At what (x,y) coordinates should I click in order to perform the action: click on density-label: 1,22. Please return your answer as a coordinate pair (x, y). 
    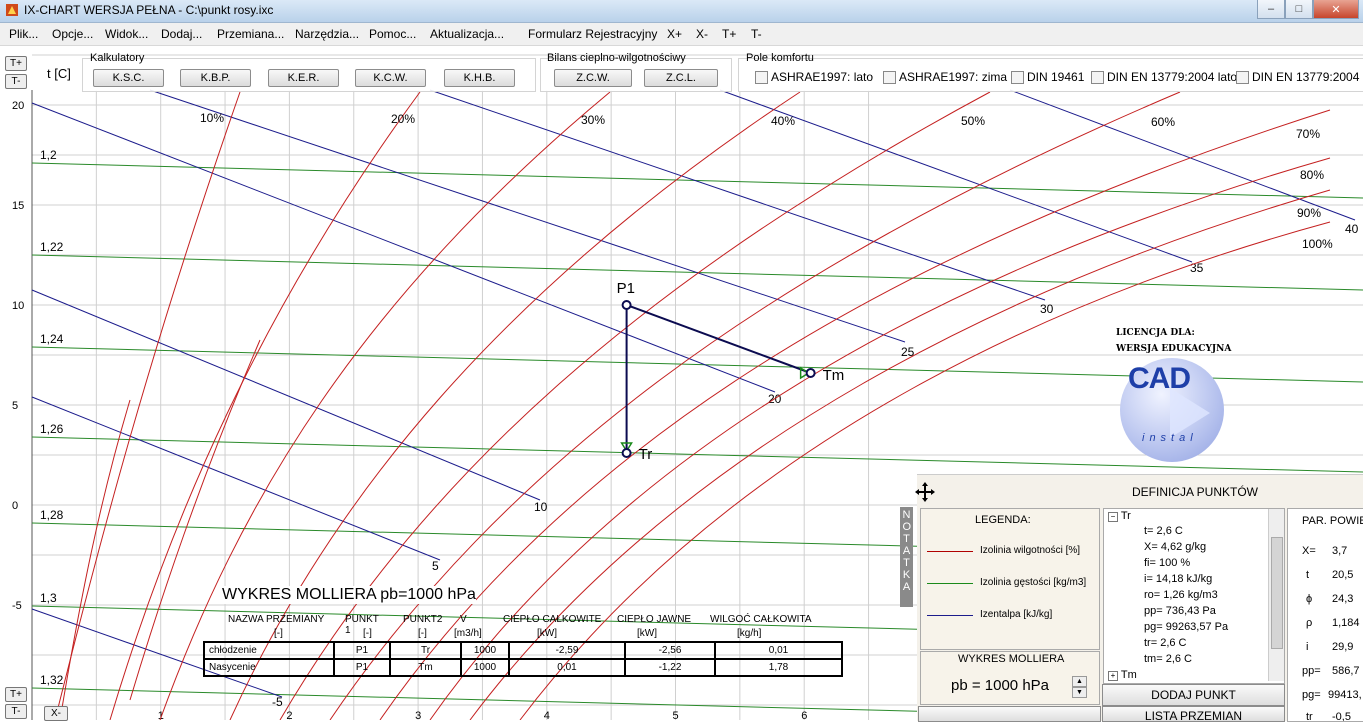
    Looking at the image, I should click on (52, 247).